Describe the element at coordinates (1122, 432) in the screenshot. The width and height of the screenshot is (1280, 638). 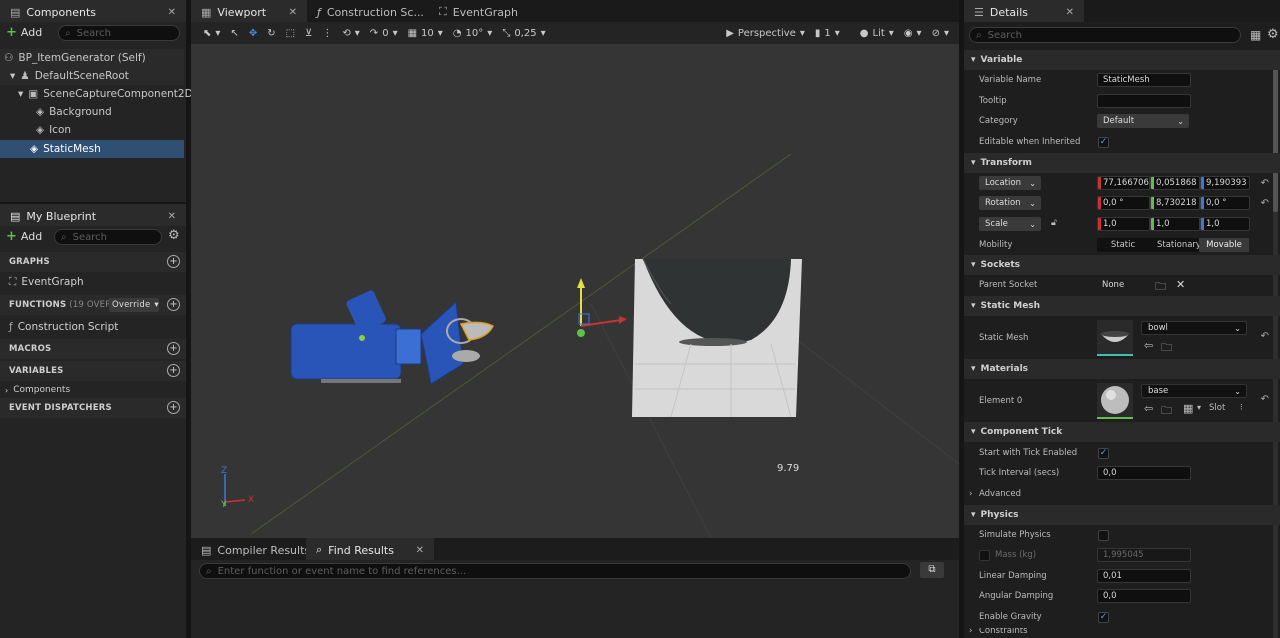
I see `section-component-tick: ▾ Component Tick` at that location.